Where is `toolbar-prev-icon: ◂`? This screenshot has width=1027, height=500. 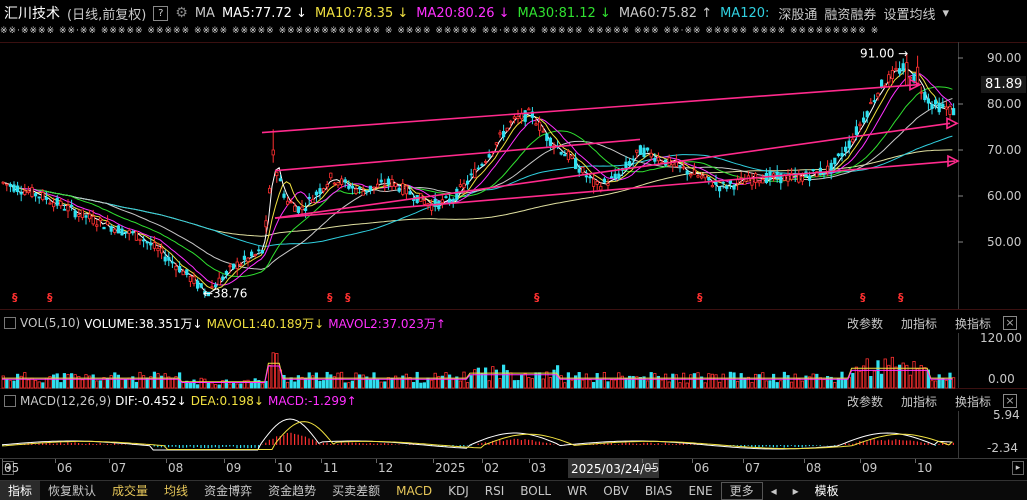 toolbar-prev-icon: ◂ is located at coordinates (774, 490).